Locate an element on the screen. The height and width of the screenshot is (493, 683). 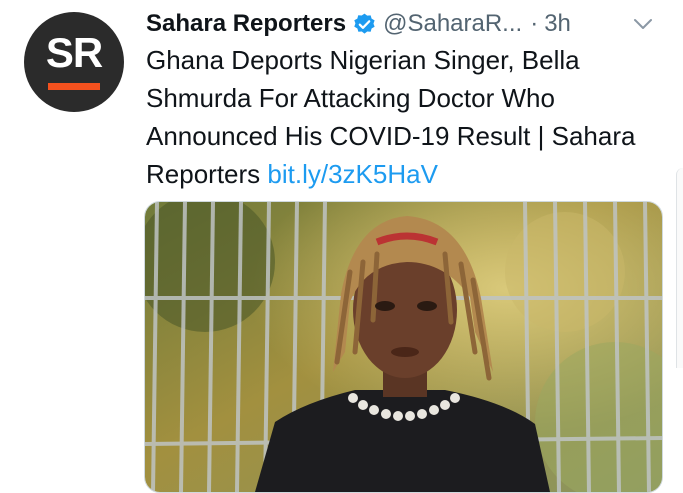
avatar-logo-underline is located at coordinates (74, 86).